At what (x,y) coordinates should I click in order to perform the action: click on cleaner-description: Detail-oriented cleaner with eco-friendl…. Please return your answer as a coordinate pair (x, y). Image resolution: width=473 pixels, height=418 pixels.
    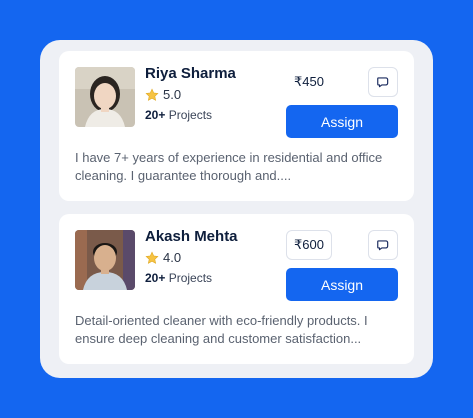
    Looking at the image, I should click on (221, 329).